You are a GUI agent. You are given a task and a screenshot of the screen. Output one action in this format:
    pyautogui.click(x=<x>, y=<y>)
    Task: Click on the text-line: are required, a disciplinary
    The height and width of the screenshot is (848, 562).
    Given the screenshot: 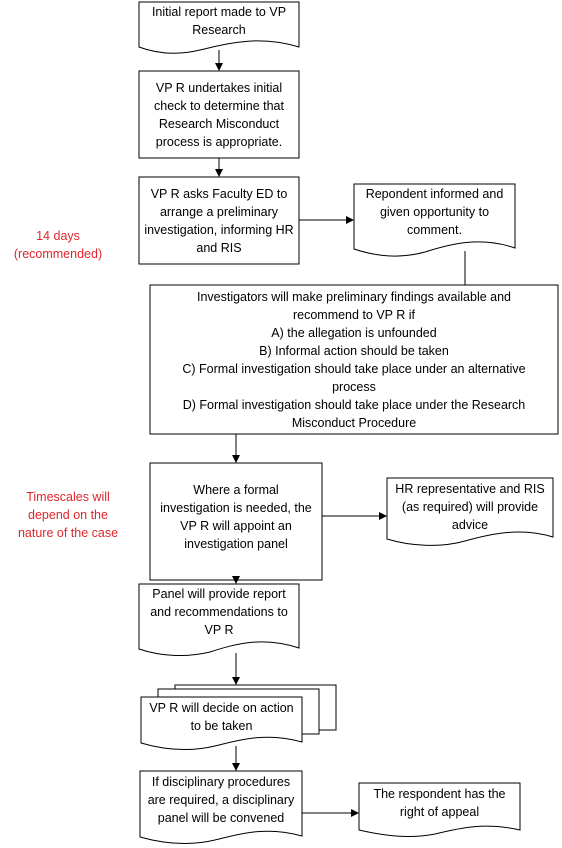 What is the action you would take?
    pyautogui.click(x=221, y=800)
    